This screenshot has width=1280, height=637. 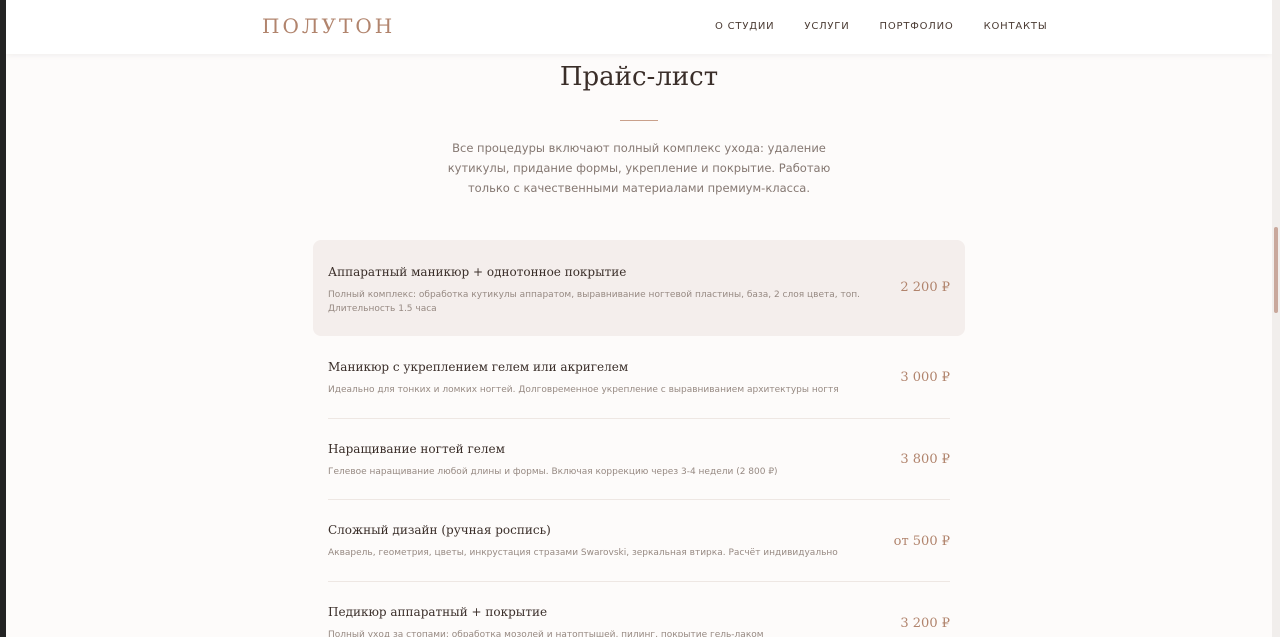 I want to click on nav-item-contacts: КОНТАКТЫ, so click(x=1016, y=26).